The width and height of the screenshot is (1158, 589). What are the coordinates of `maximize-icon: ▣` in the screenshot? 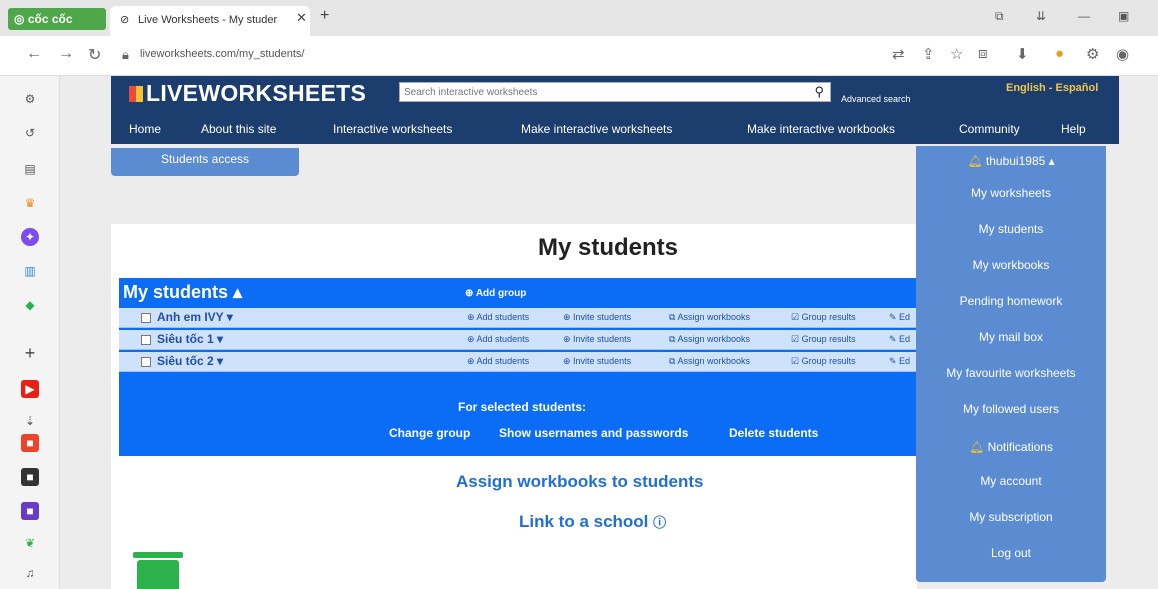 It's located at (1123, 16).